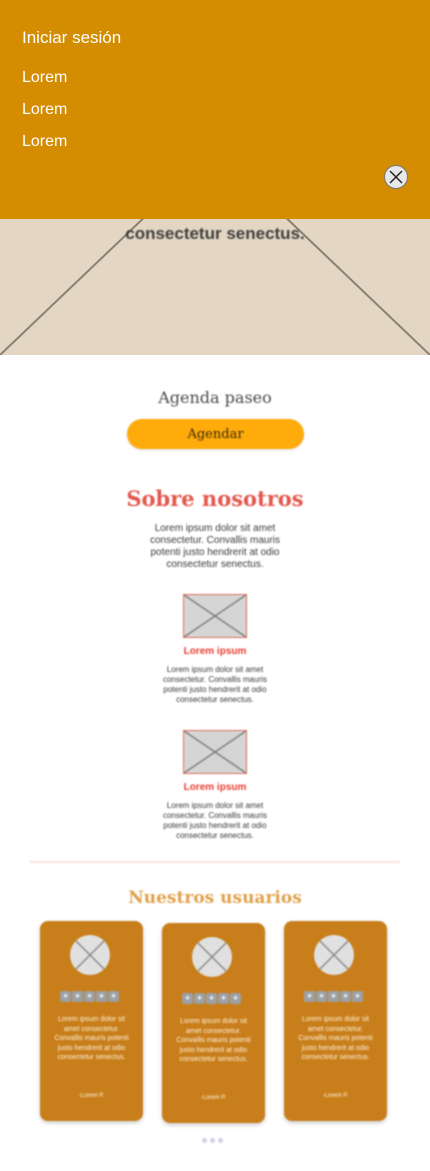 This screenshot has height=1171, width=430. I want to click on menu-login-link: Iniciar sesión, so click(71, 38).